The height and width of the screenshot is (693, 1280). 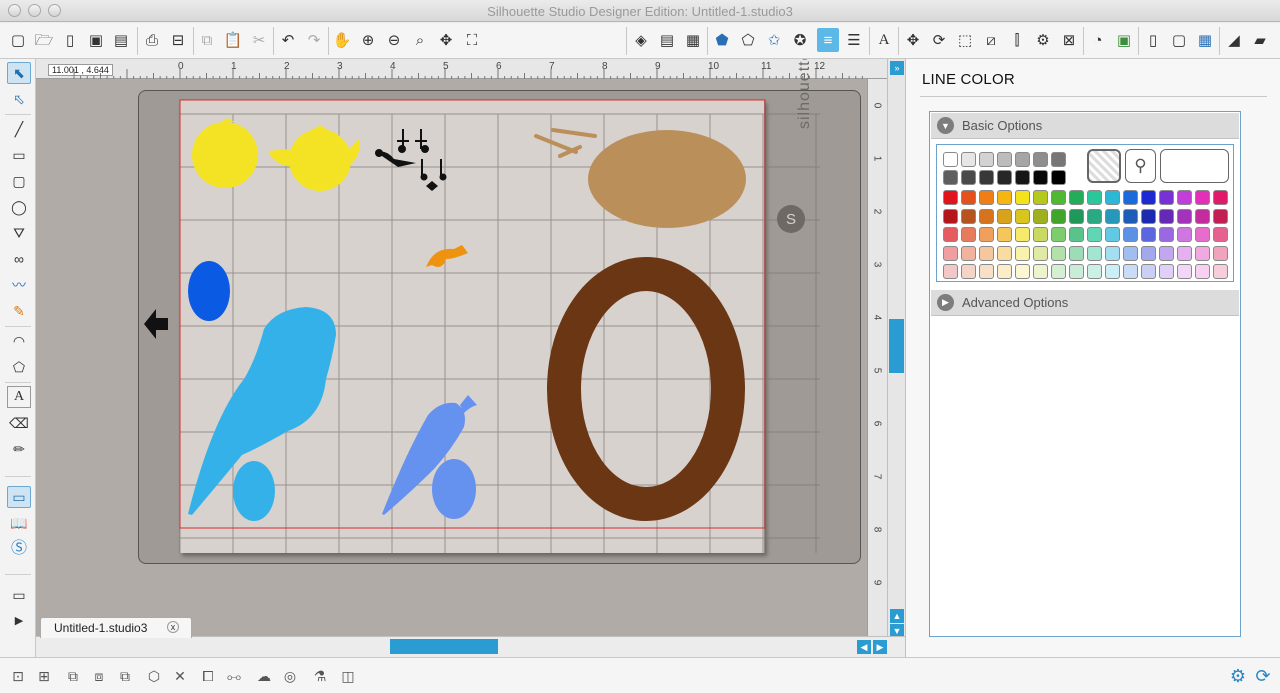 I want to click on modify-icon: ⊠, so click(x=1069, y=40).